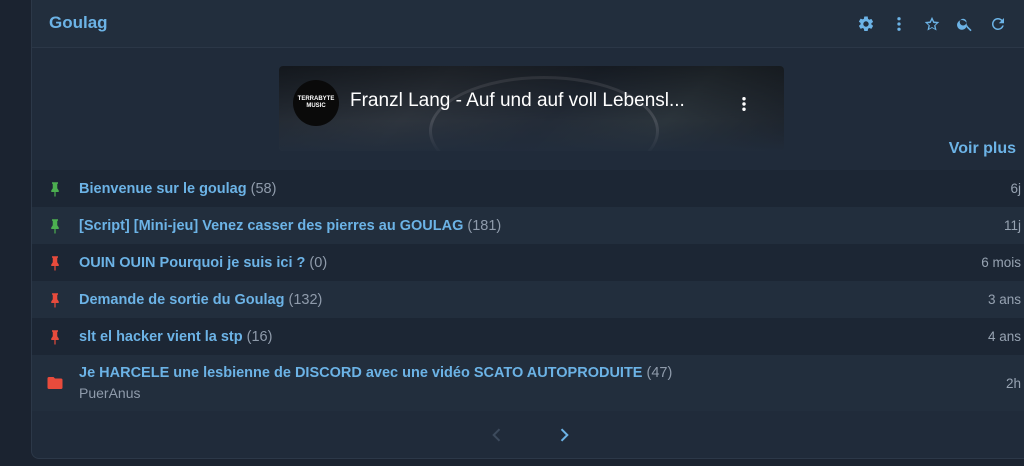  I want to click on topic-date: 6 mois, so click(1001, 262).